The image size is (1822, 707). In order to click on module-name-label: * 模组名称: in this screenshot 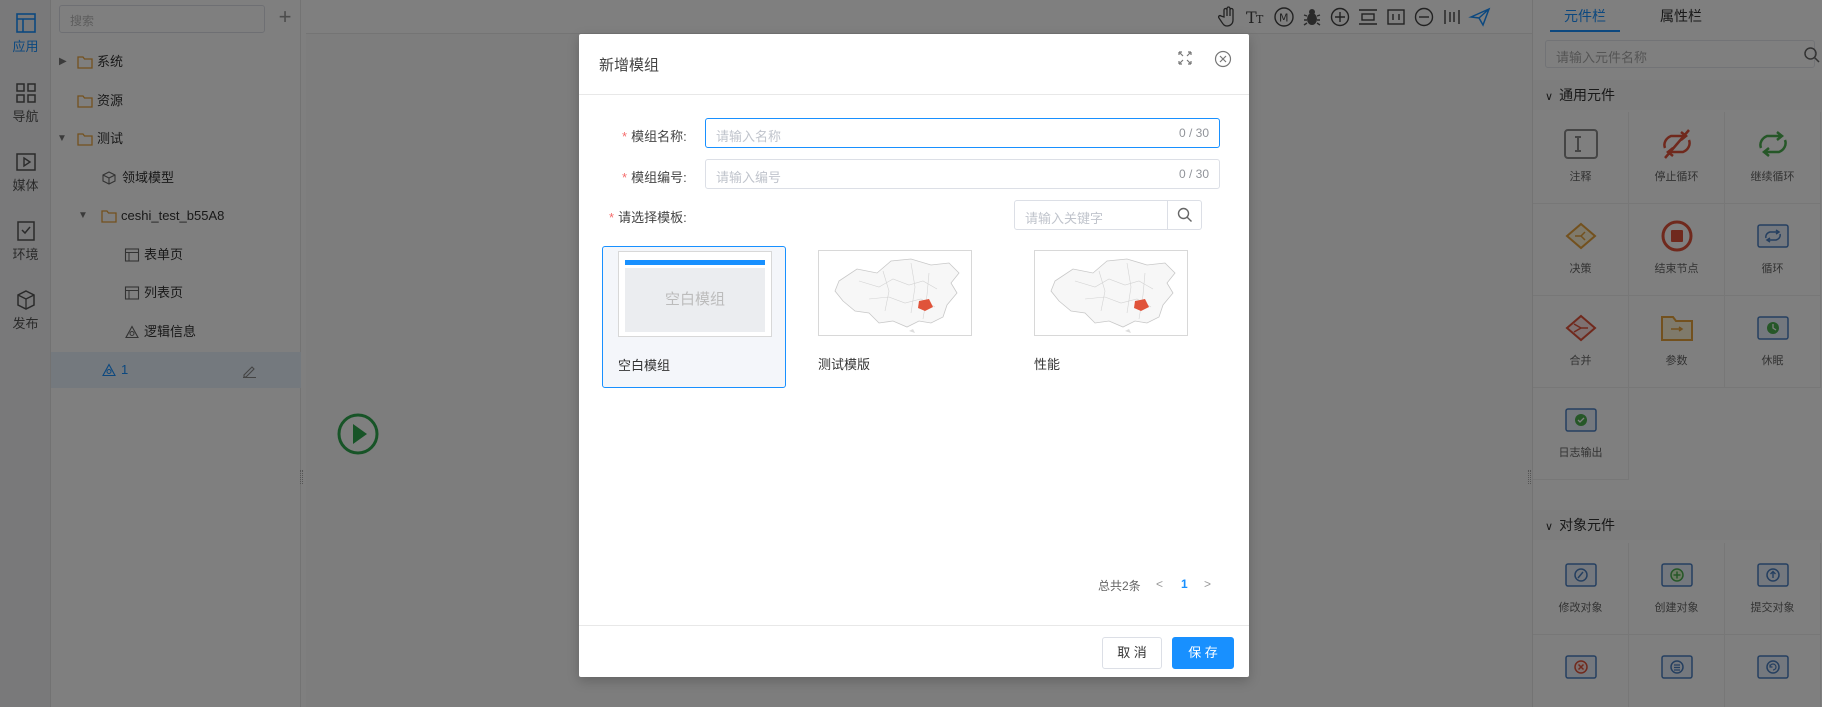, I will do `click(654, 135)`.